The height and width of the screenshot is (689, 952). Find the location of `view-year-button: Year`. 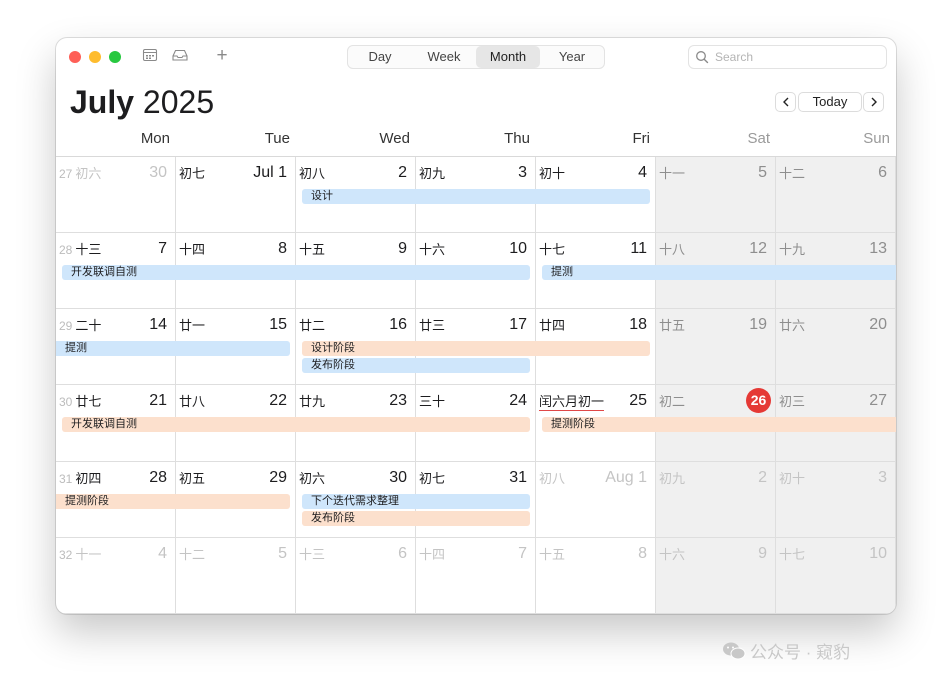

view-year-button: Year is located at coordinates (572, 57).